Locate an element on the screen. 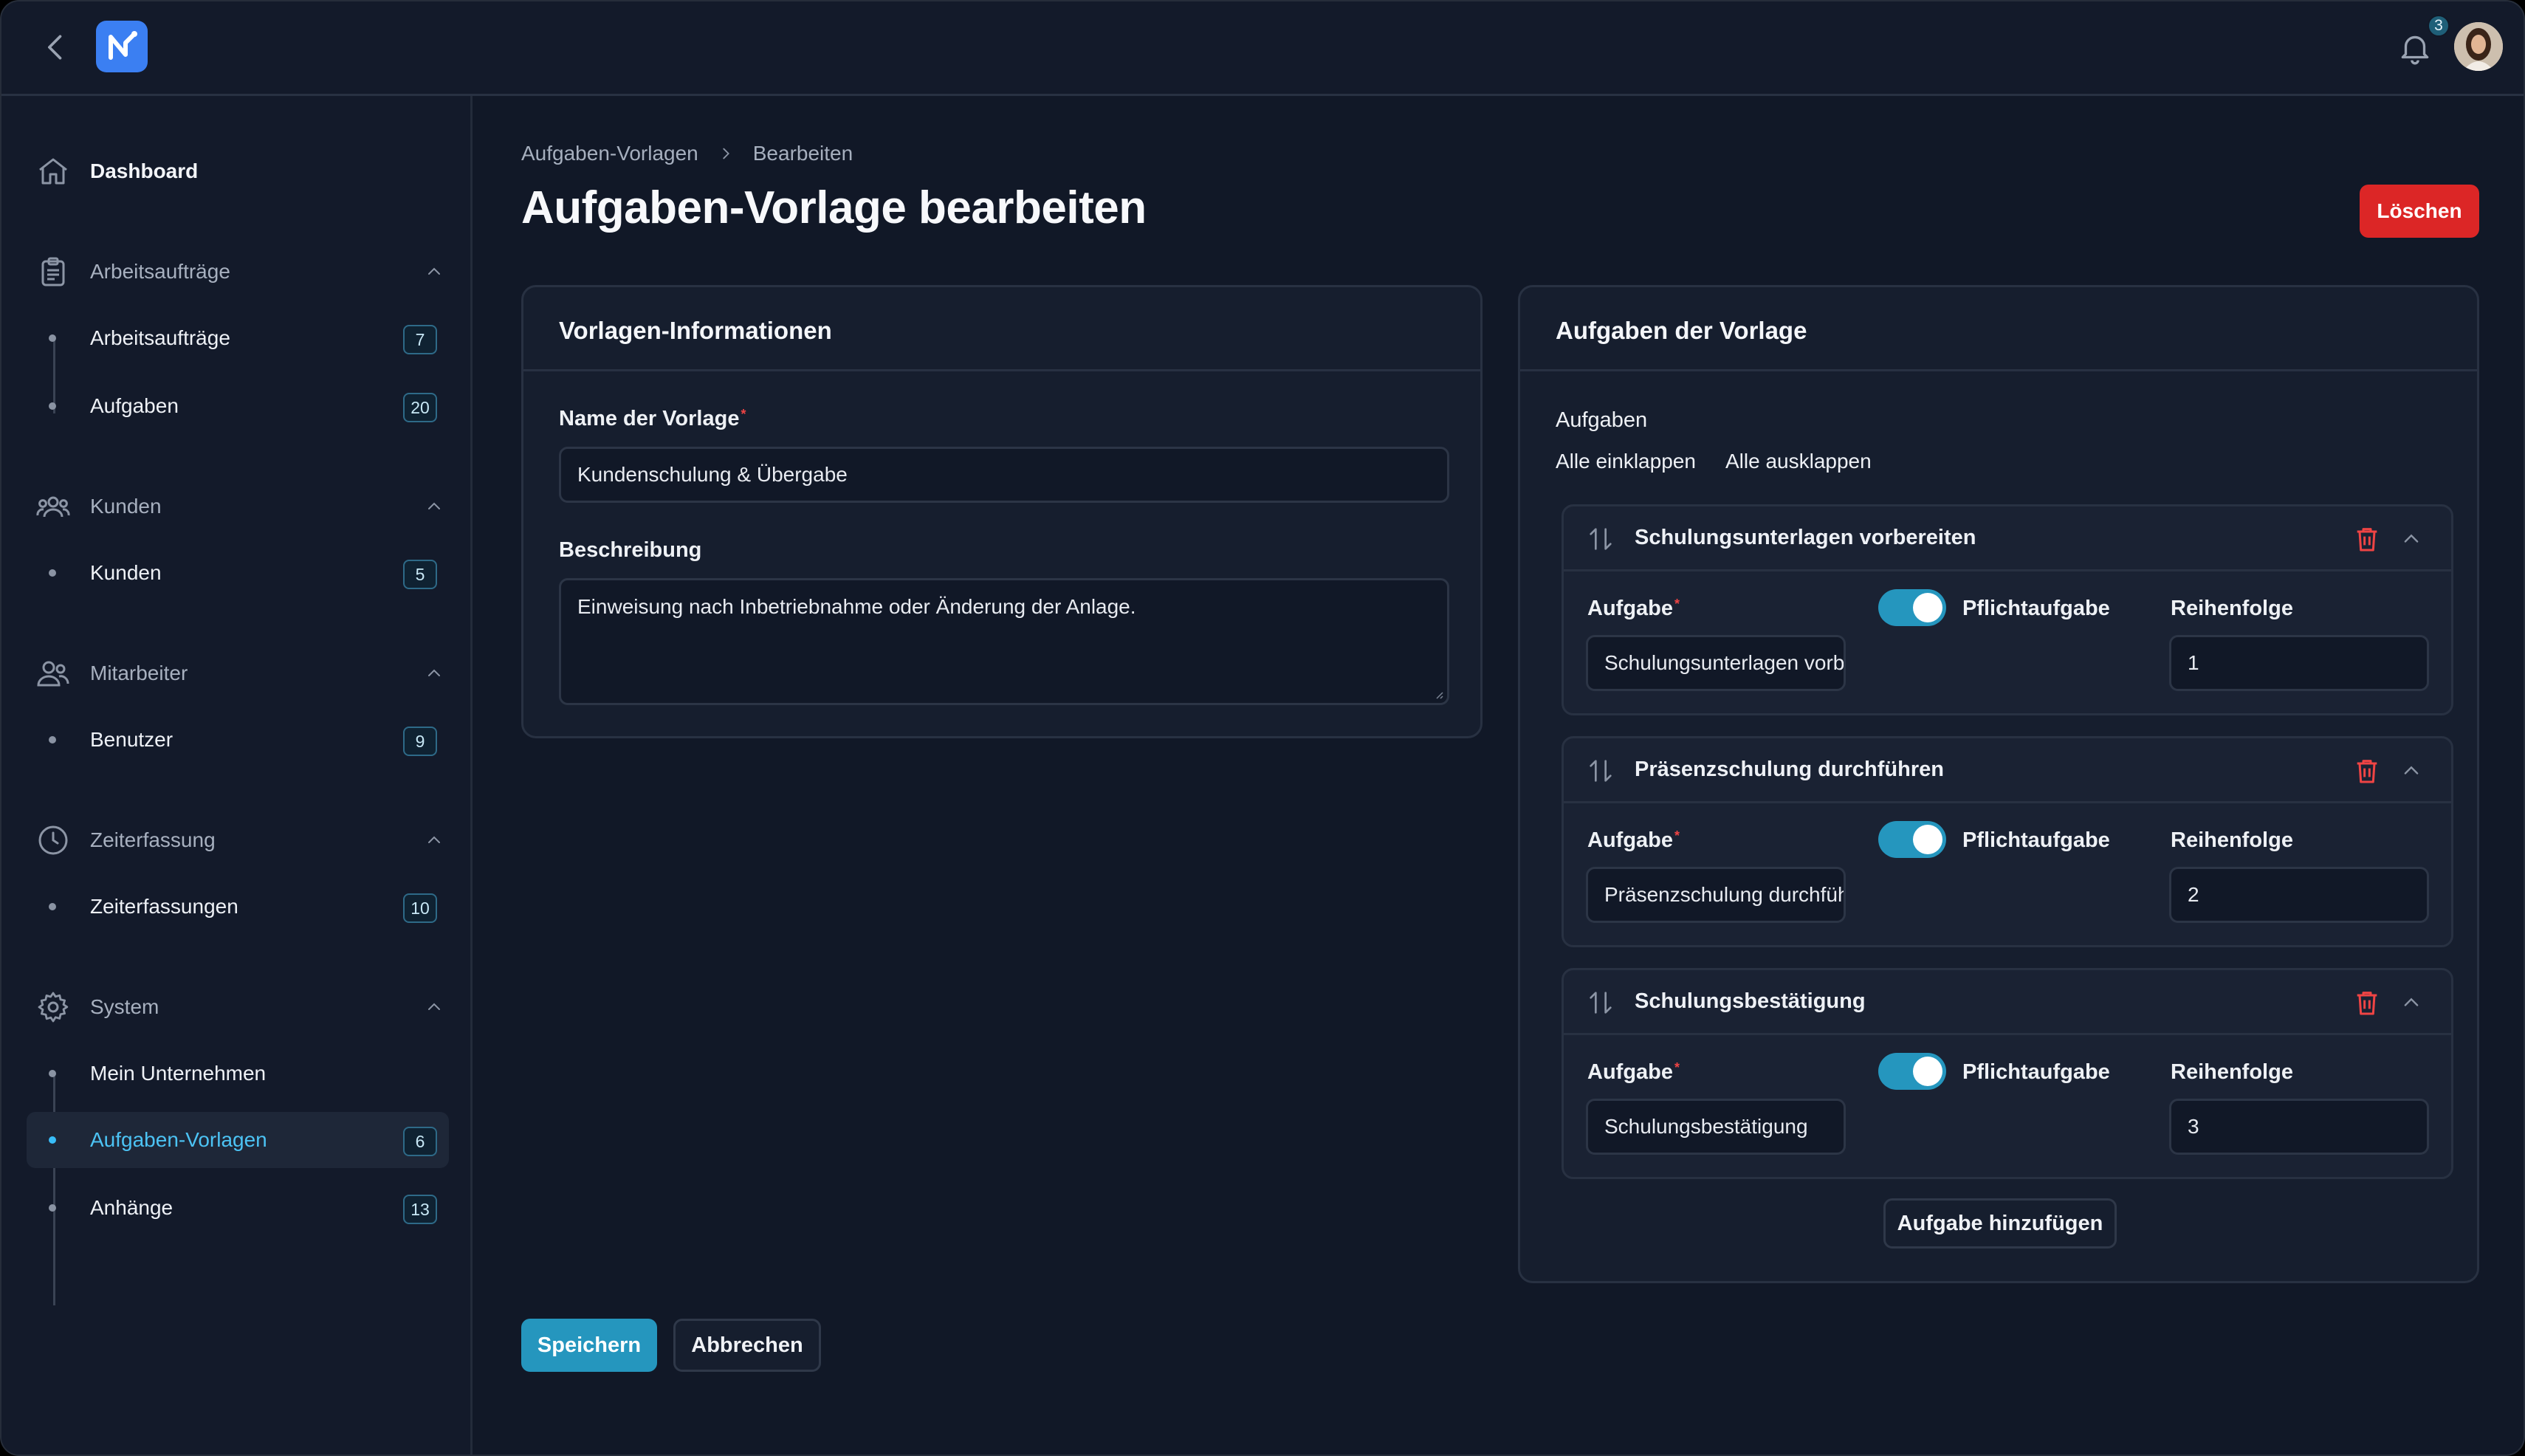  nav-group-kunden: Kunden is located at coordinates (242, 507).